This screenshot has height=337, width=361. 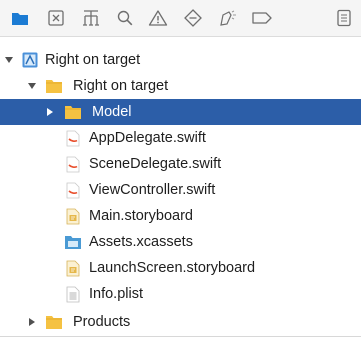 I want to click on tree-item-main-storyboard: Main.storyboard, so click(x=180, y=216).